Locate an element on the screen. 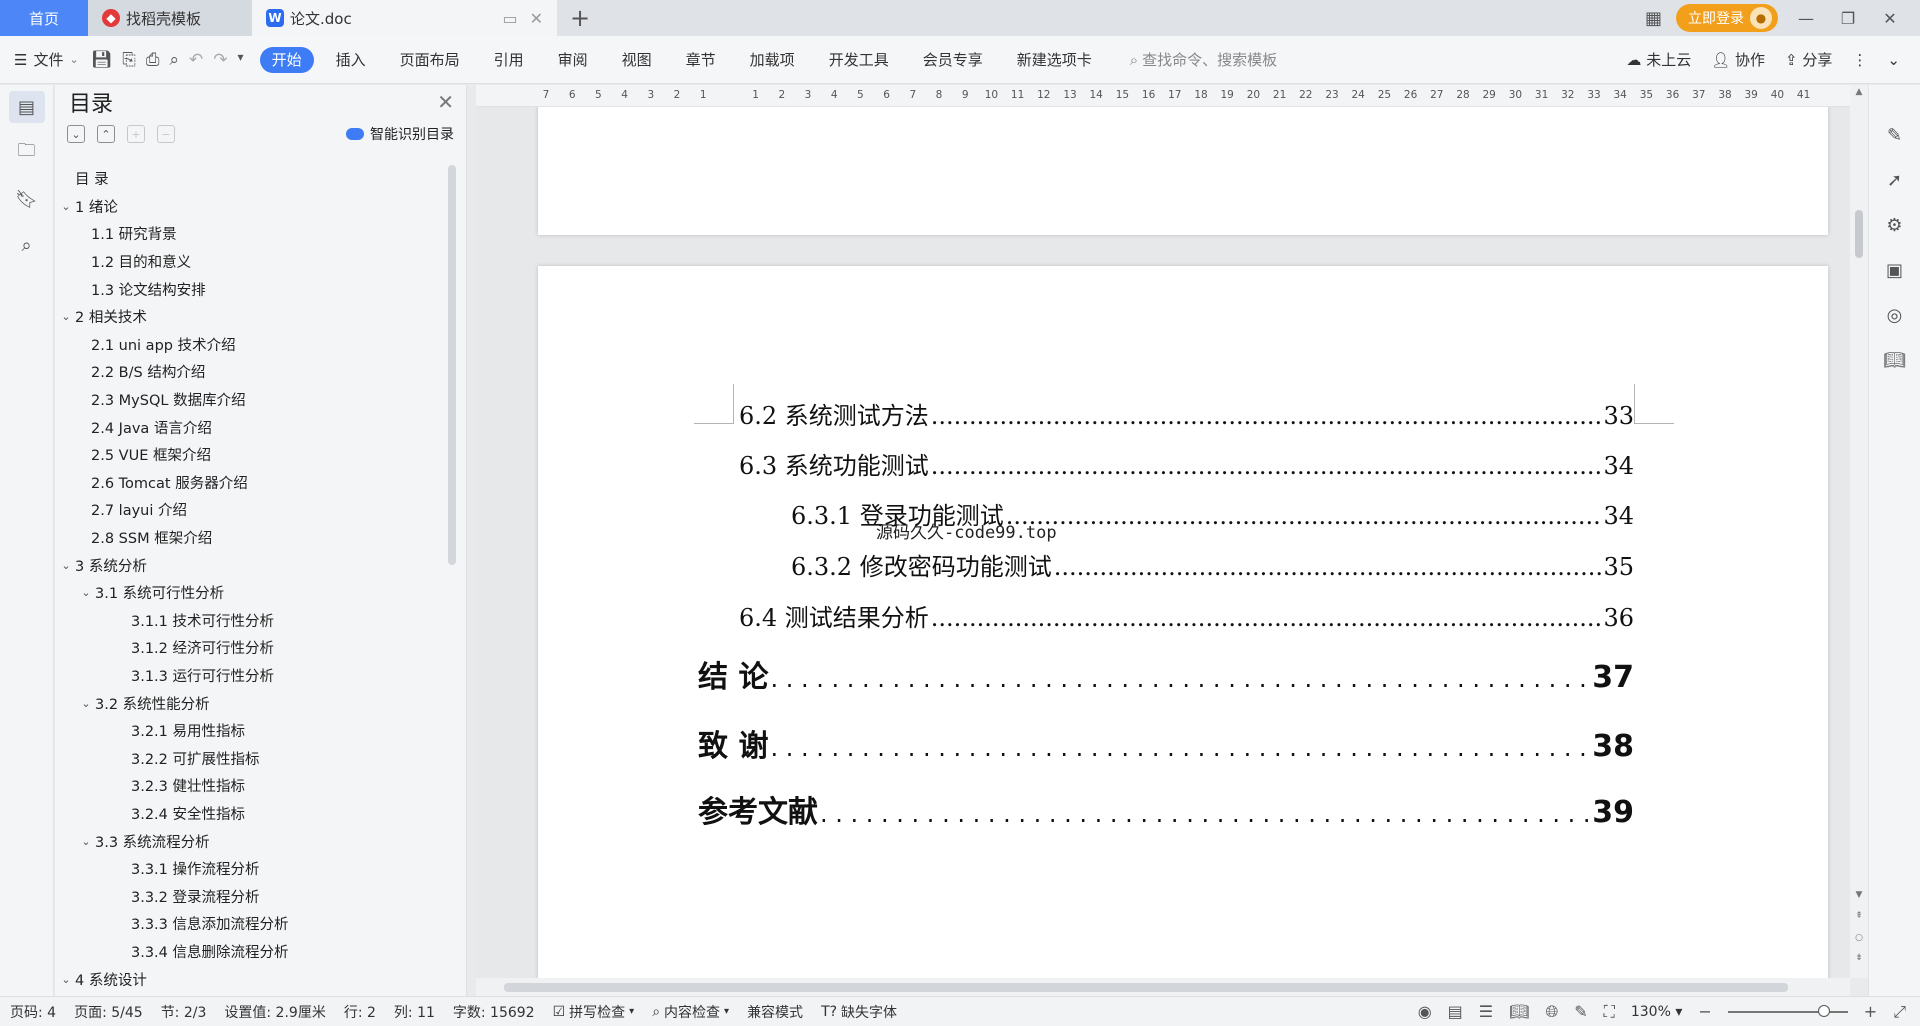 The image size is (1920, 1026). toc-item: 1.2 目的和意义 is located at coordinates (252, 262).